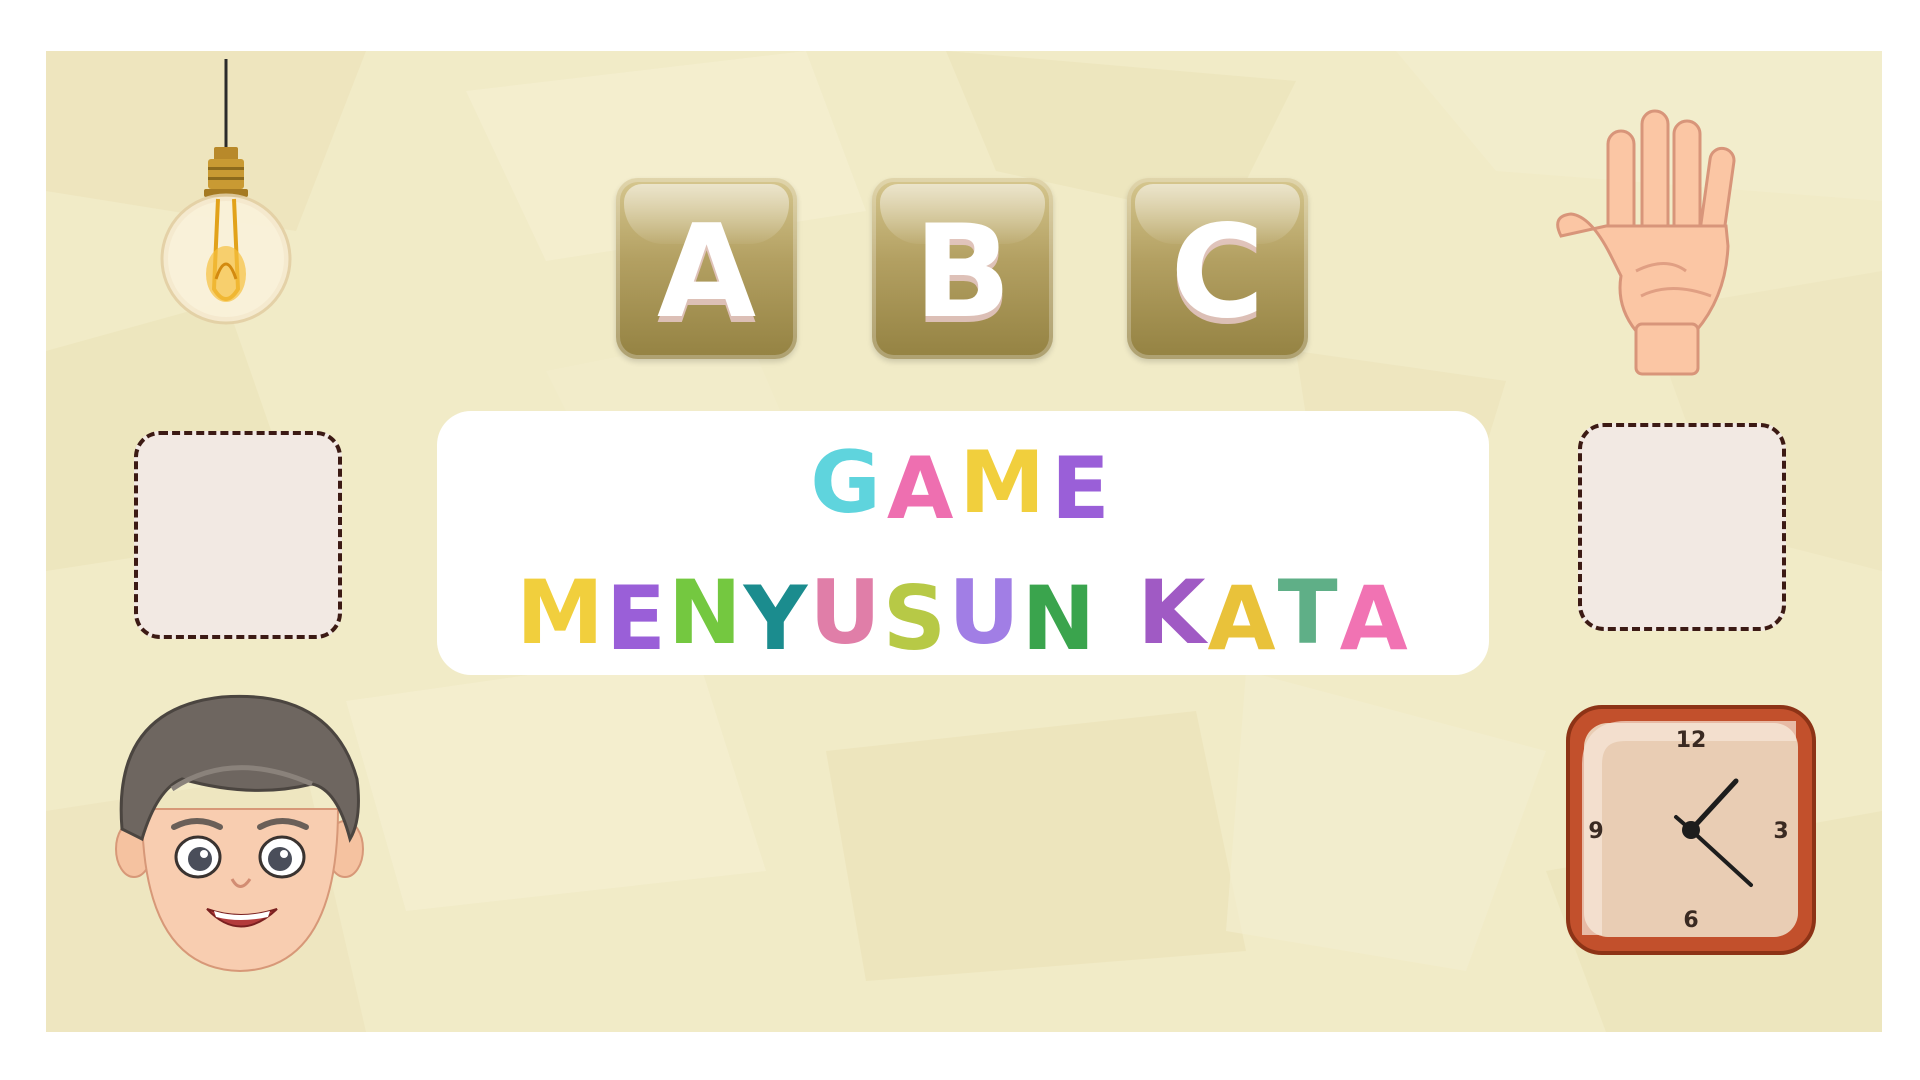 The height and width of the screenshot is (1080, 1920). Describe the element at coordinates (1646, 242) in the screenshot. I see `hand-icon` at that location.